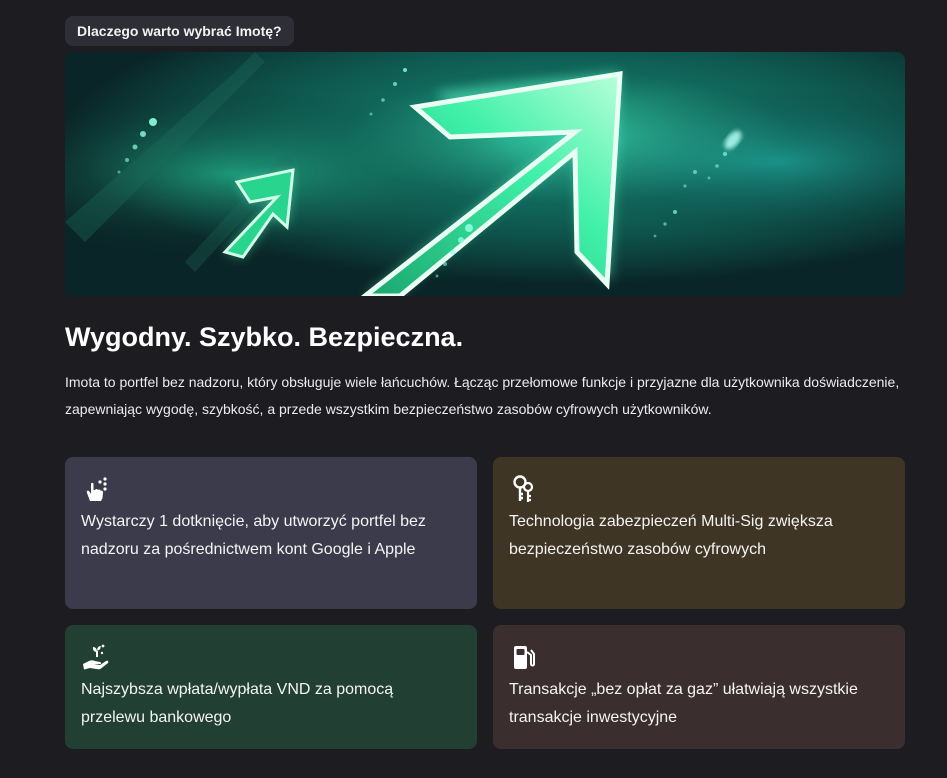 This screenshot has width=947, height=778. I want to click on section-tag: Dlaczego warto wybrać Imotę?, so click(179, 31).